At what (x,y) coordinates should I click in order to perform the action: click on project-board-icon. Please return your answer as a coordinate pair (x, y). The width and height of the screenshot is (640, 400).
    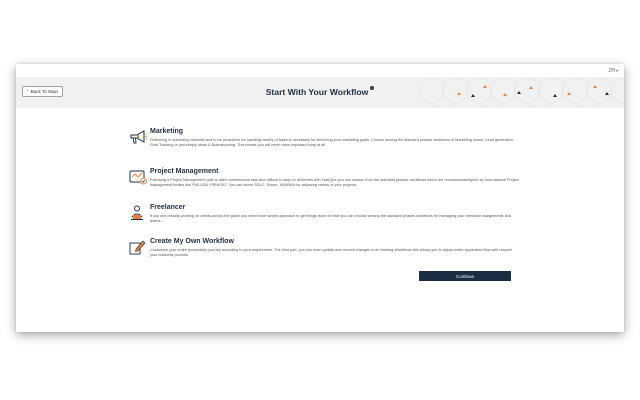
    Looking at the image, I should click on (138, 177).